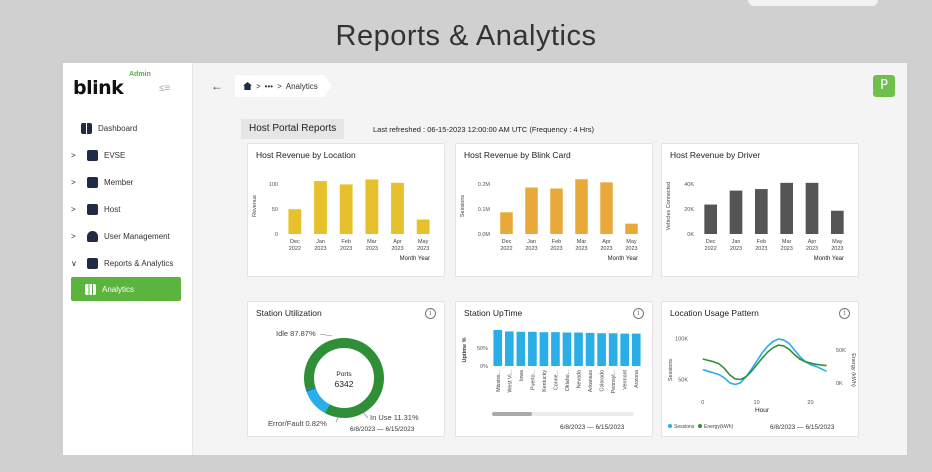 The width and height of the screenshot is (932, 472). I want to click on blink-logo: blink, so click(98, 88).